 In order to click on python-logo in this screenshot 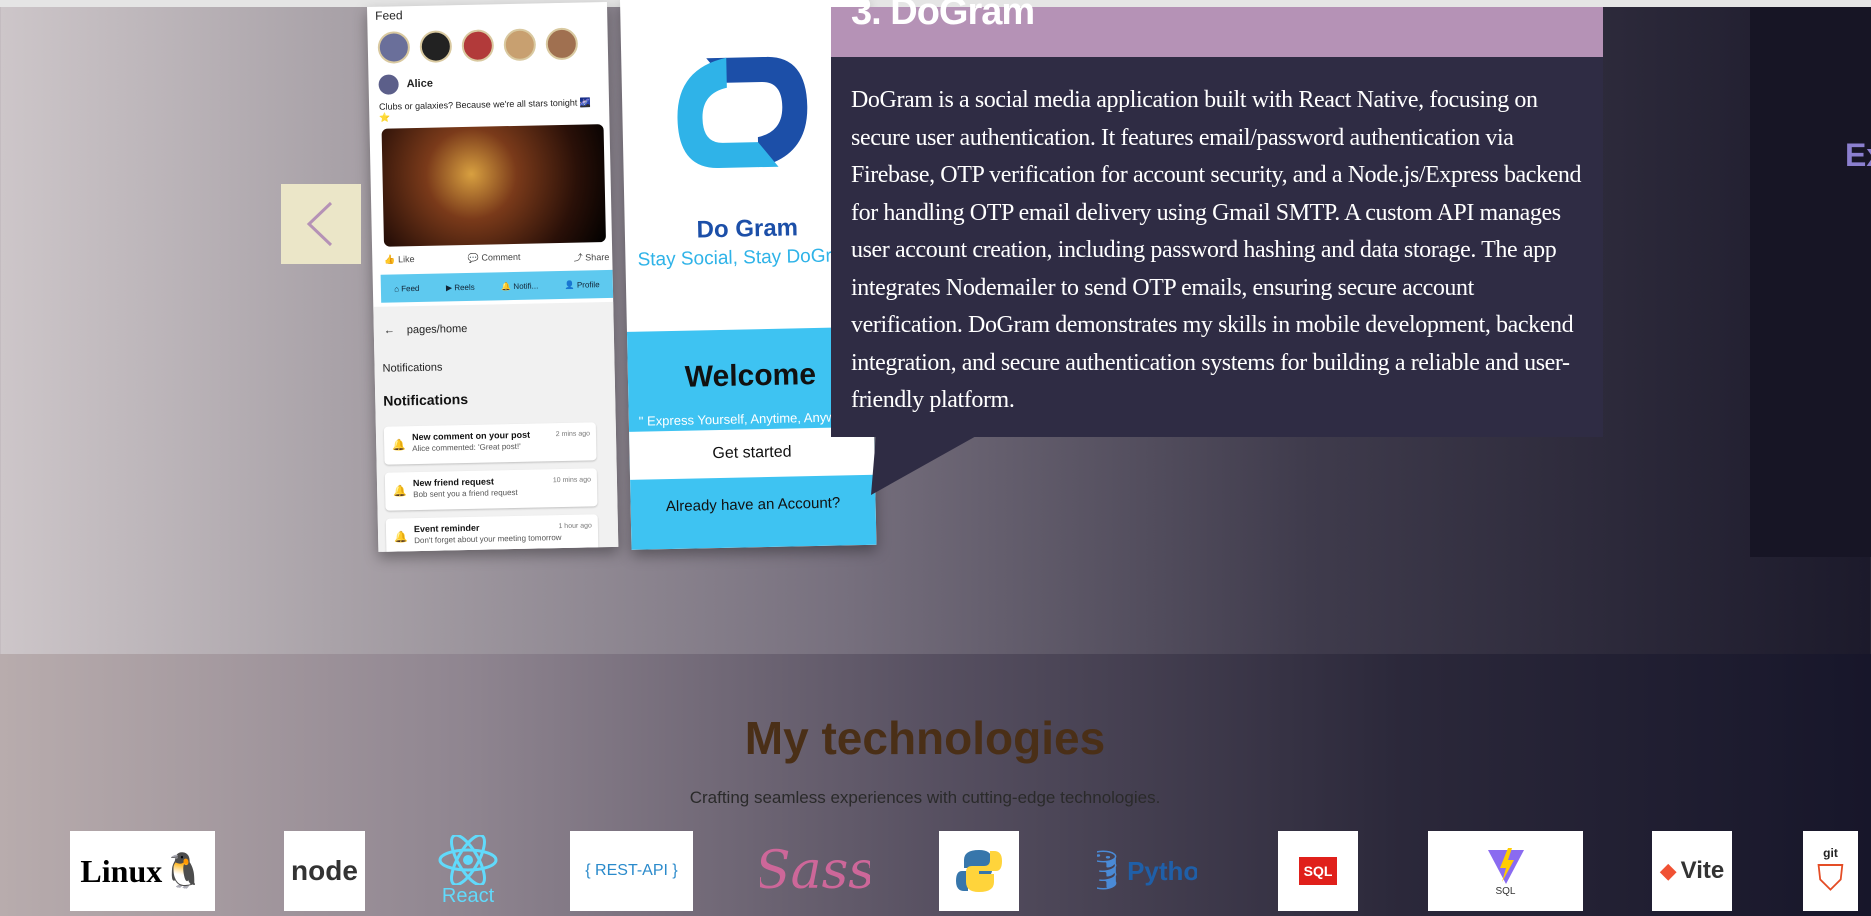, I will do `click(979, 871)`.